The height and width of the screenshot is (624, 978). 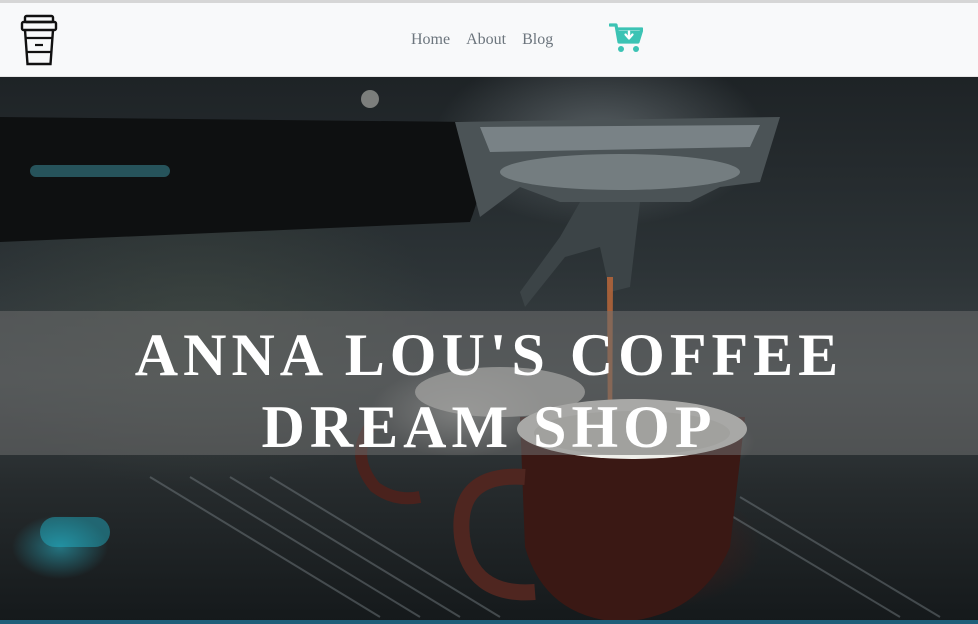 I want to click on nav-links: Home About Blog, so click(x=482, y=40).